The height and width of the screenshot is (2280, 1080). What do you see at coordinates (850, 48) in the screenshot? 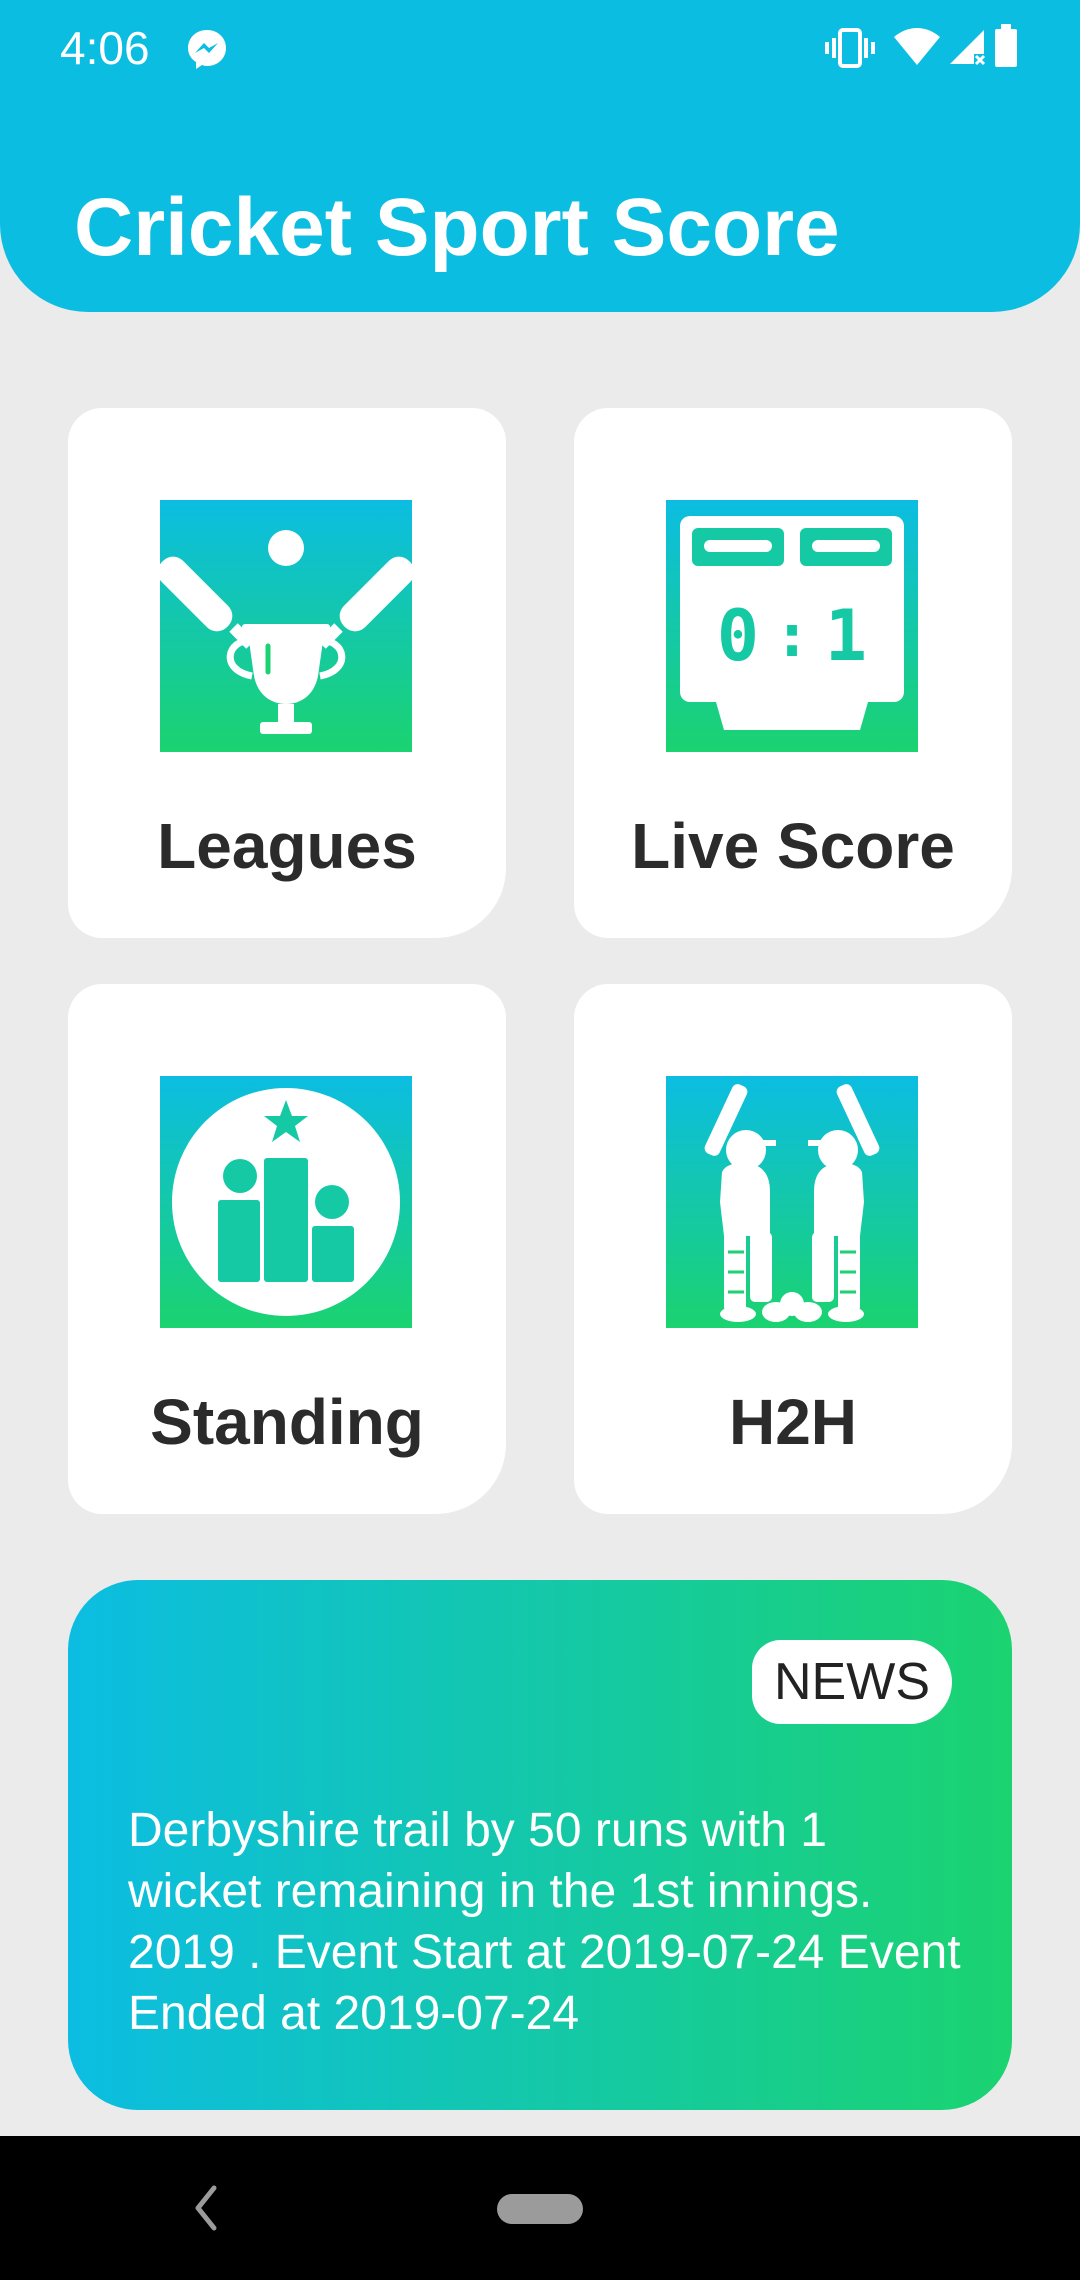
I see `vibrate-icon` at bounding box center [850, 48].